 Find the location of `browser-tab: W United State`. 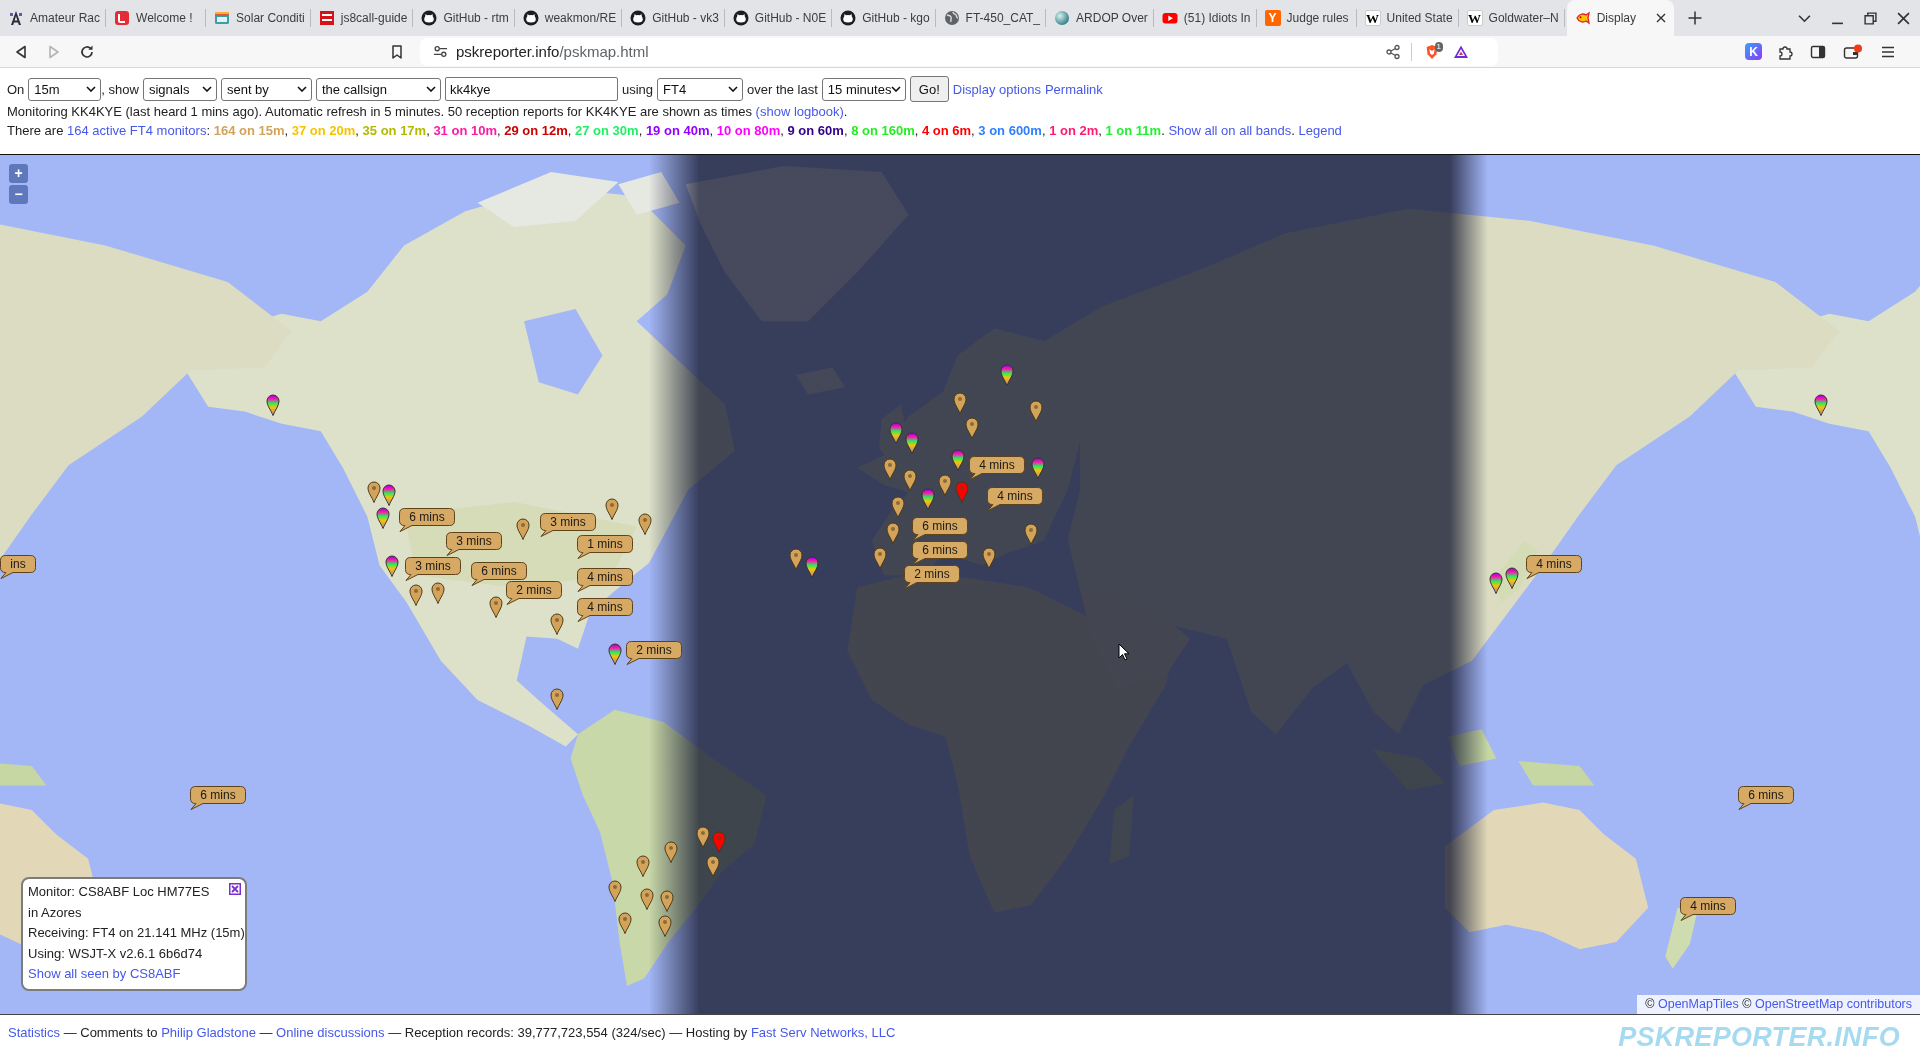

browser-tab: W United State is located at coordinates (1407, 18).